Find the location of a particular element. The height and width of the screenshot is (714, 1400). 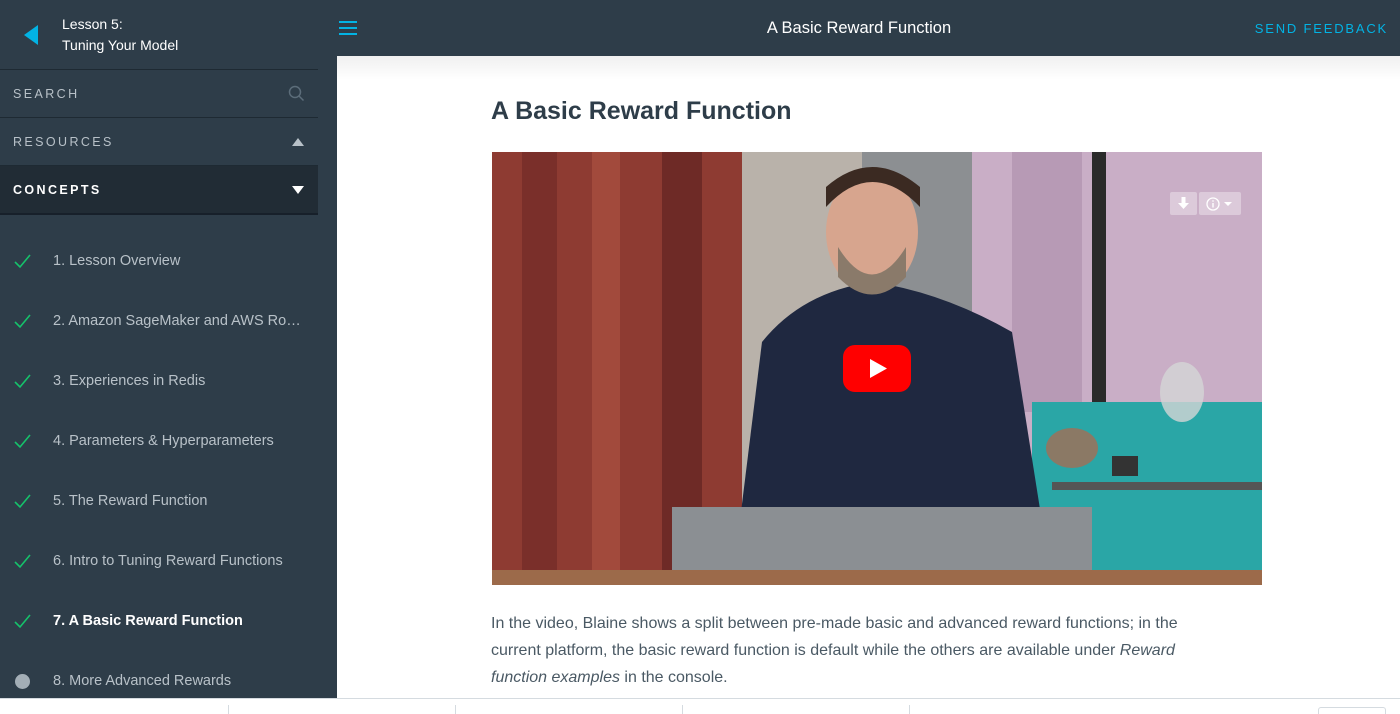

concepts-row: CONCEPTS is located at coordinates (159, 190).